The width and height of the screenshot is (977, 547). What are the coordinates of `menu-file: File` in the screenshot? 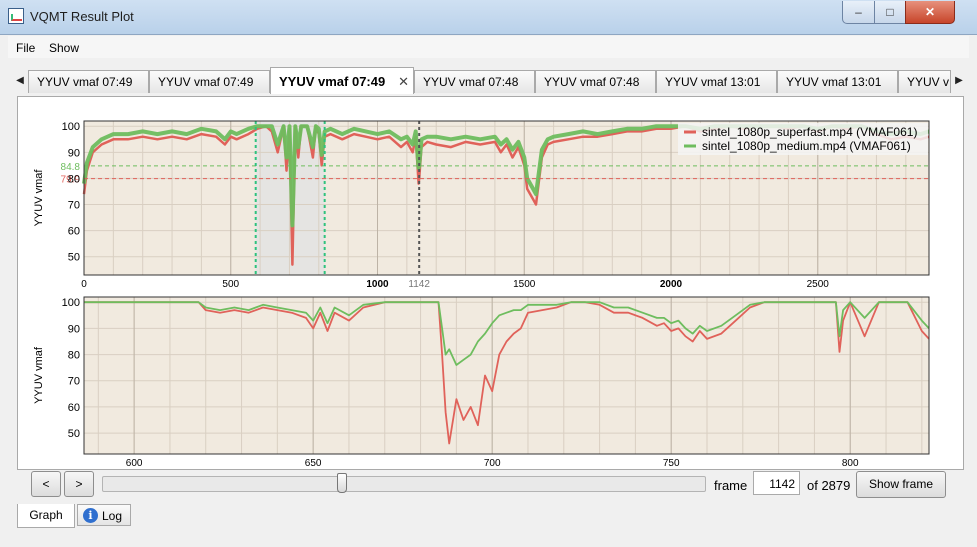 It's located at (25, 48).